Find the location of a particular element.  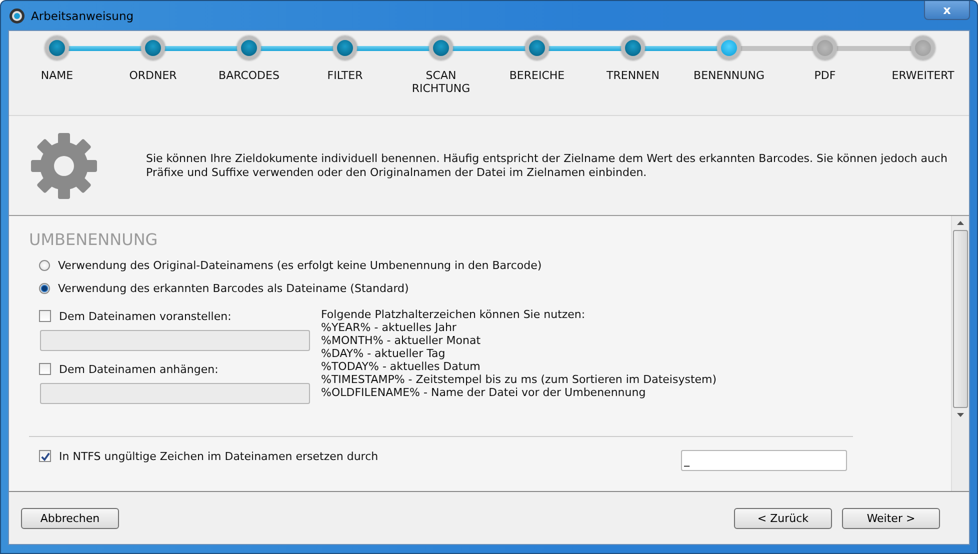

checkbox-label: Dem Dateinamen anhängen: is located at coordinates (138, 369).